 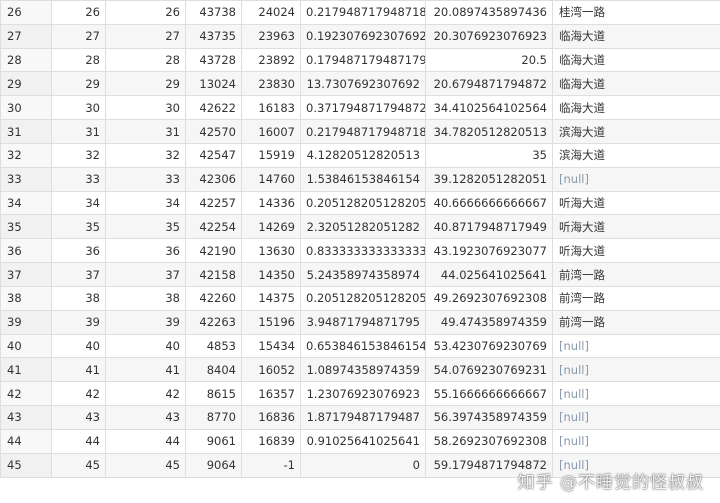 I want to click on table-cell-c6: 0, so click(x=363, y=465).